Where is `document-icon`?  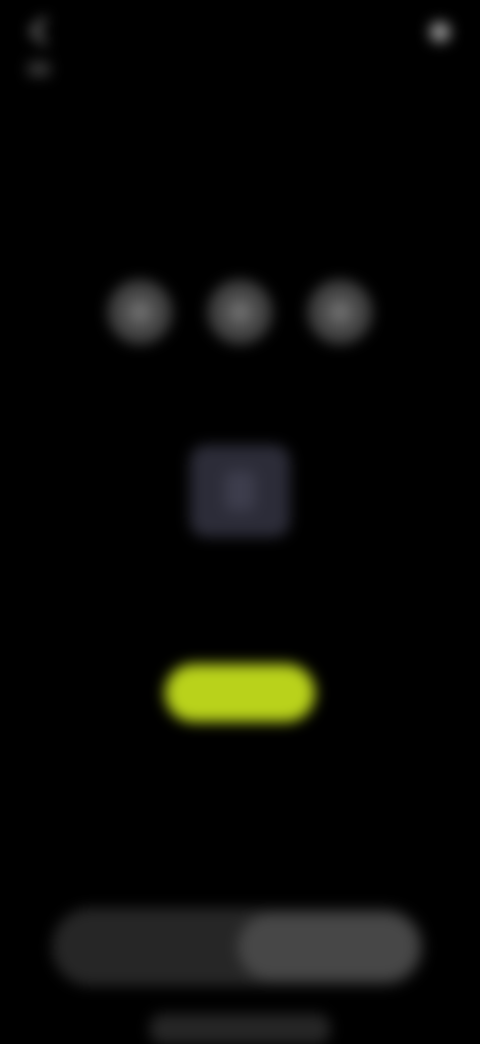 document-icon is located at coordinates (240, 491).